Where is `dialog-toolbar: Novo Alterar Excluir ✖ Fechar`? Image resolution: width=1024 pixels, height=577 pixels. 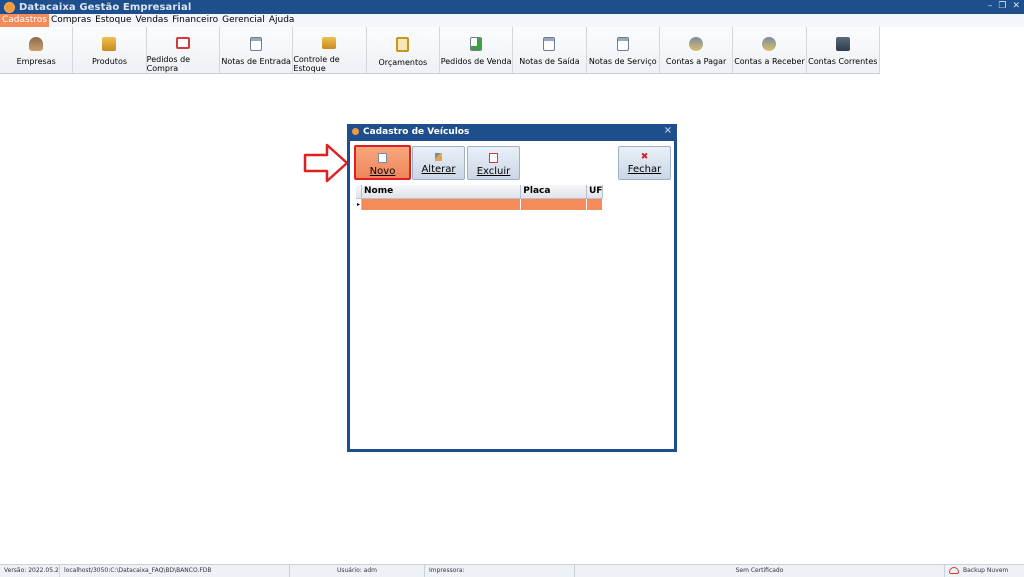 dialog-toolbar: Novo Alterar Excluir ✖ Fechar is located at coordinates (512, 163).